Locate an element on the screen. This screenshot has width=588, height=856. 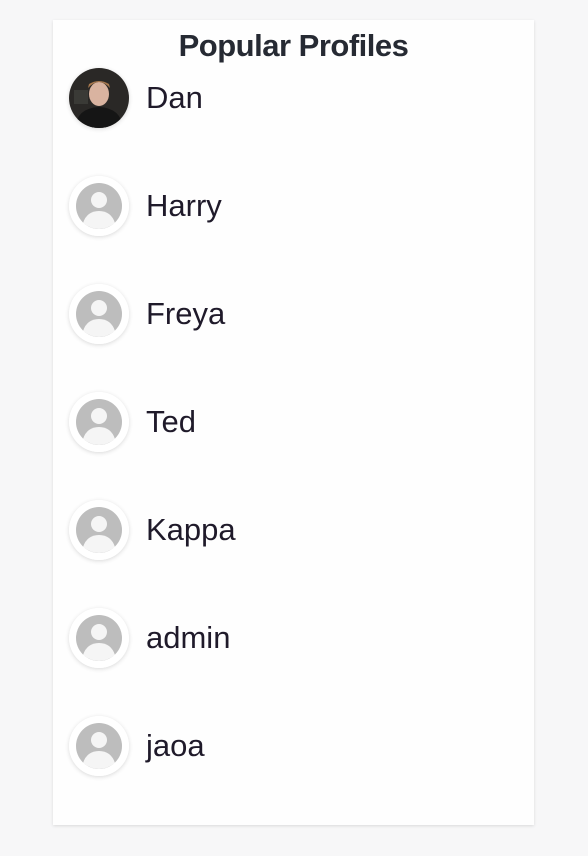
card-title: Popular Profiles is located at coordinates (293, 45).